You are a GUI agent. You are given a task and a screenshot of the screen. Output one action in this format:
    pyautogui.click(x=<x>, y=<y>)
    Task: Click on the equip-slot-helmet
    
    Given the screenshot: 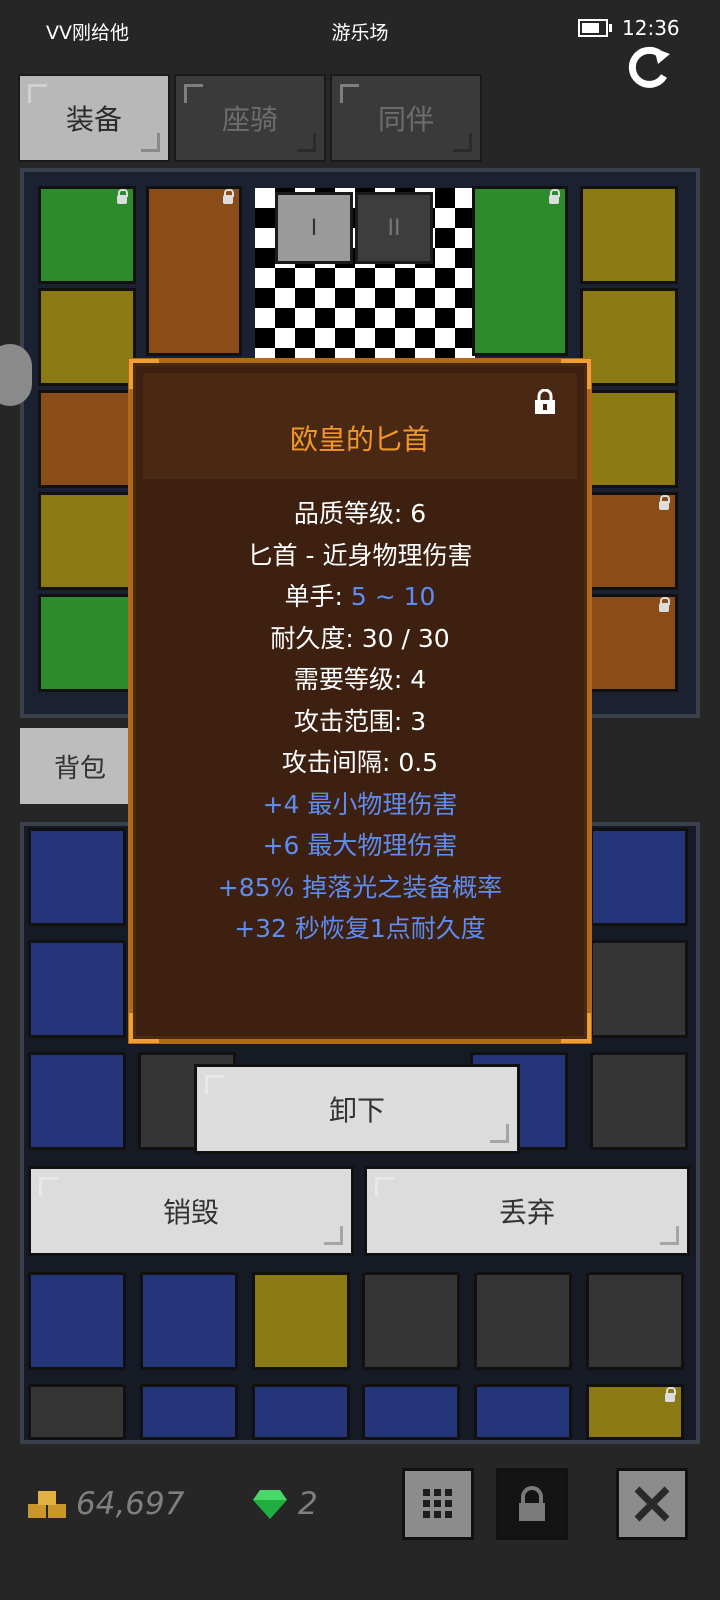 What is the action you would take?
    pyautogui.click(x=87, y=235)
    